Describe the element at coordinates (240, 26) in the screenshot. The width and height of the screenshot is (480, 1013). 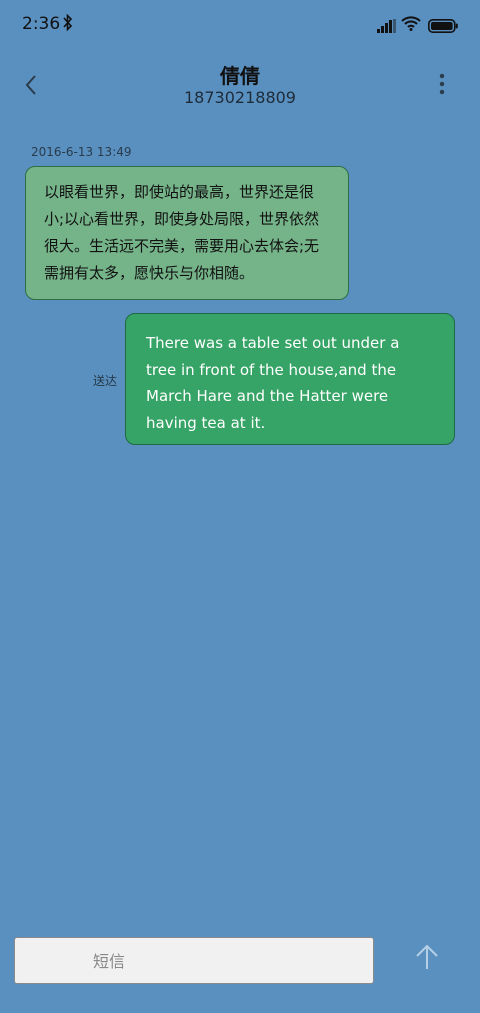
I see `status-bar: 2:36` at that location.